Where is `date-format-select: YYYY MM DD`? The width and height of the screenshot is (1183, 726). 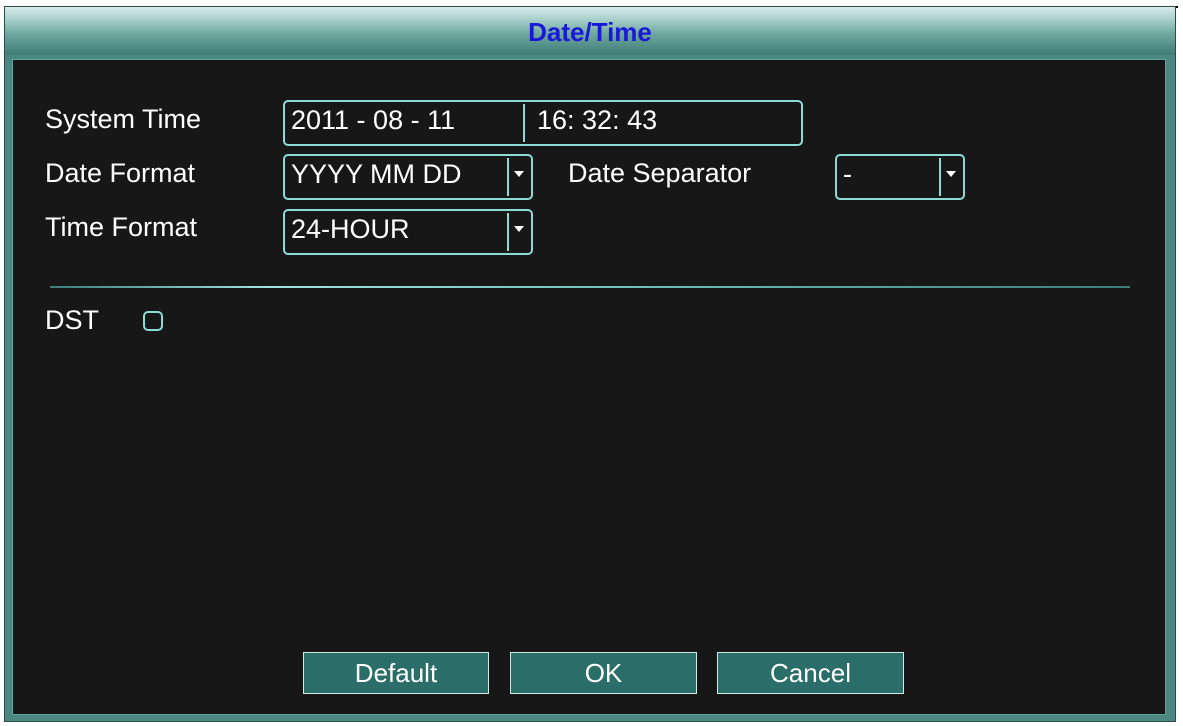 date-format-select: YYYY MM DD is located at coordinates (408, 177).